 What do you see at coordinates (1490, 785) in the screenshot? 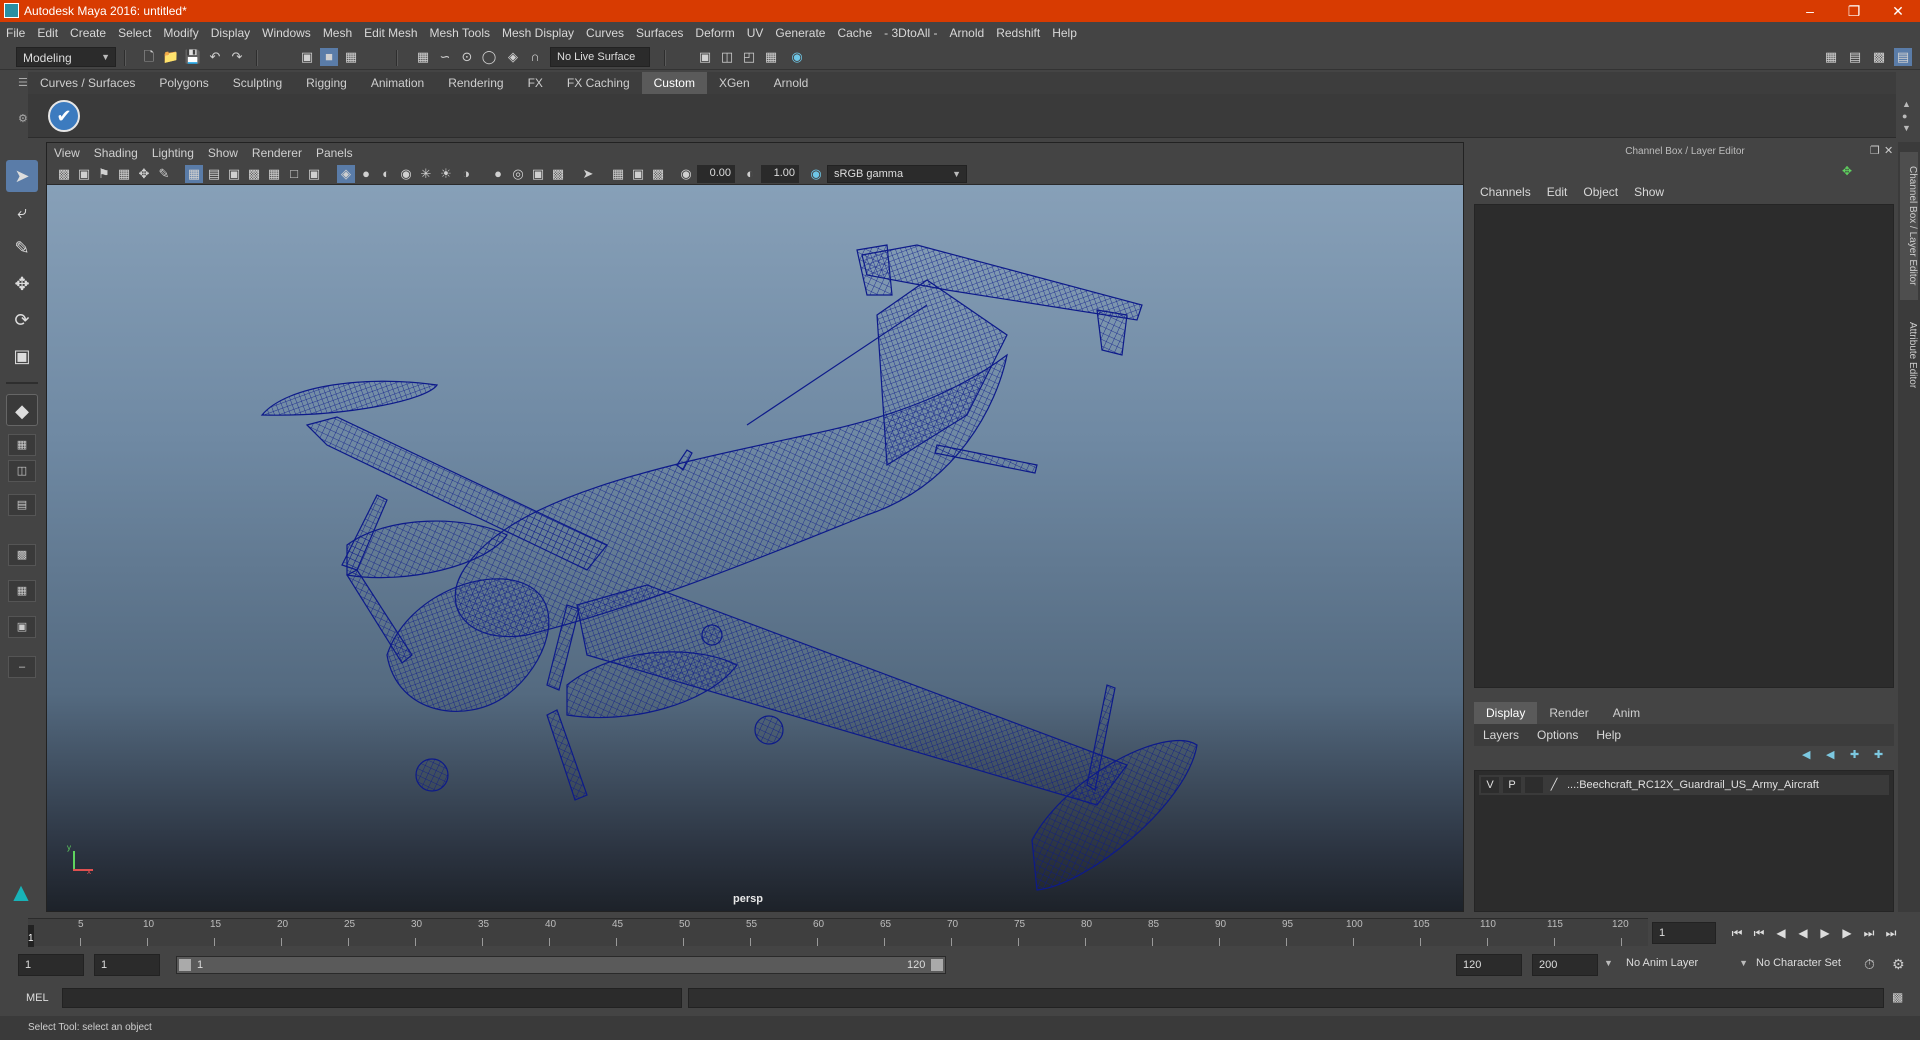
I see `layer-visibility-toggle: V` at bounding box center [1490, 785].